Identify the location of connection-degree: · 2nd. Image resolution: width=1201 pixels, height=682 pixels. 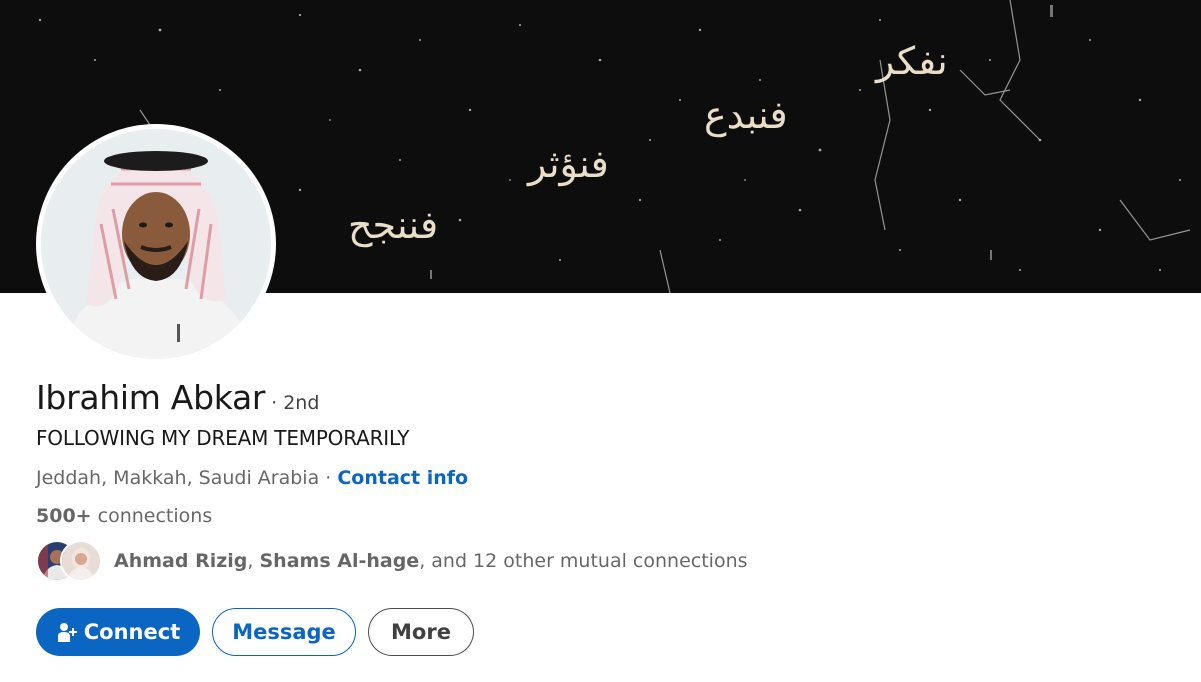
(295, 403).